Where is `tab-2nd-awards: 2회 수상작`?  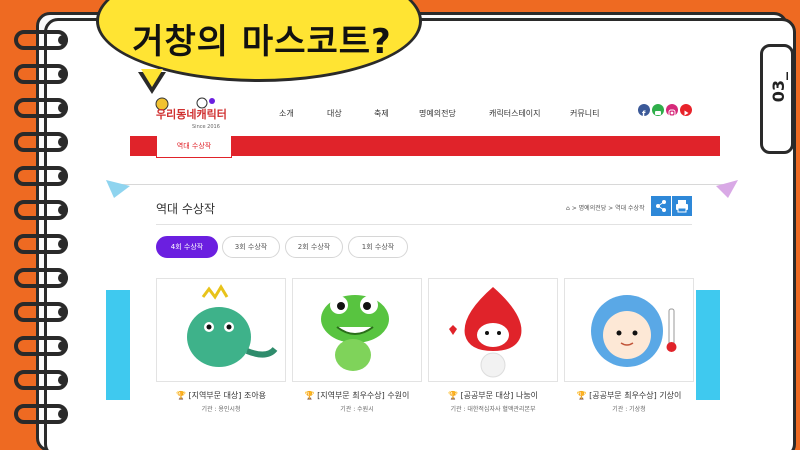
tab-2nd-awards: 2회 수상작 is located at coordinates (314, 247).